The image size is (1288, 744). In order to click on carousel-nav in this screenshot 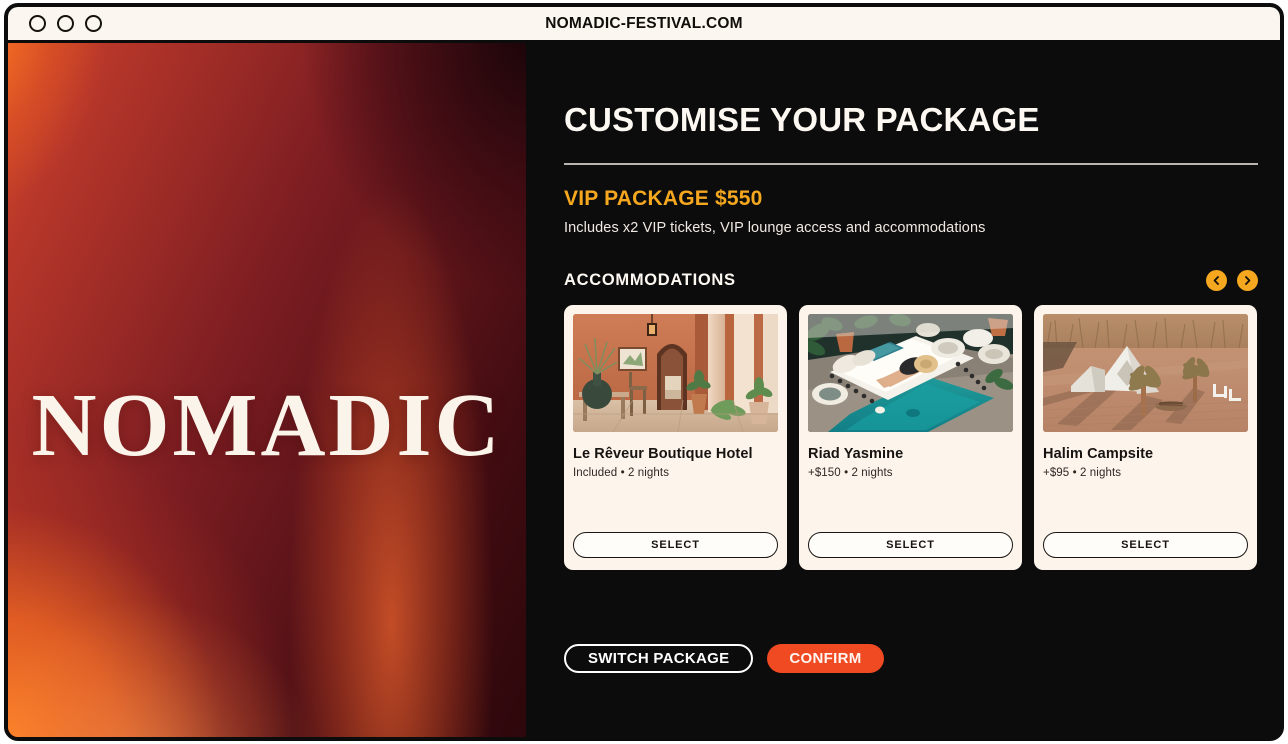, I will do `click(1232, 280)`.